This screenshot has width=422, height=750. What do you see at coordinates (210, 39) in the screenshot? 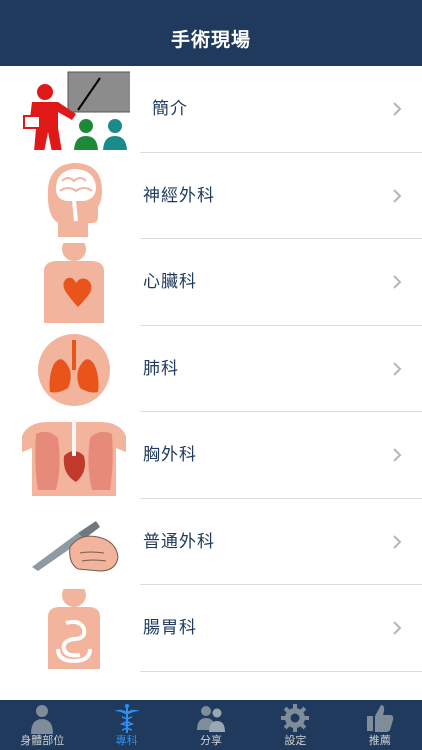
I see `page-title: 手術現場` at bounding box center [210, 39].